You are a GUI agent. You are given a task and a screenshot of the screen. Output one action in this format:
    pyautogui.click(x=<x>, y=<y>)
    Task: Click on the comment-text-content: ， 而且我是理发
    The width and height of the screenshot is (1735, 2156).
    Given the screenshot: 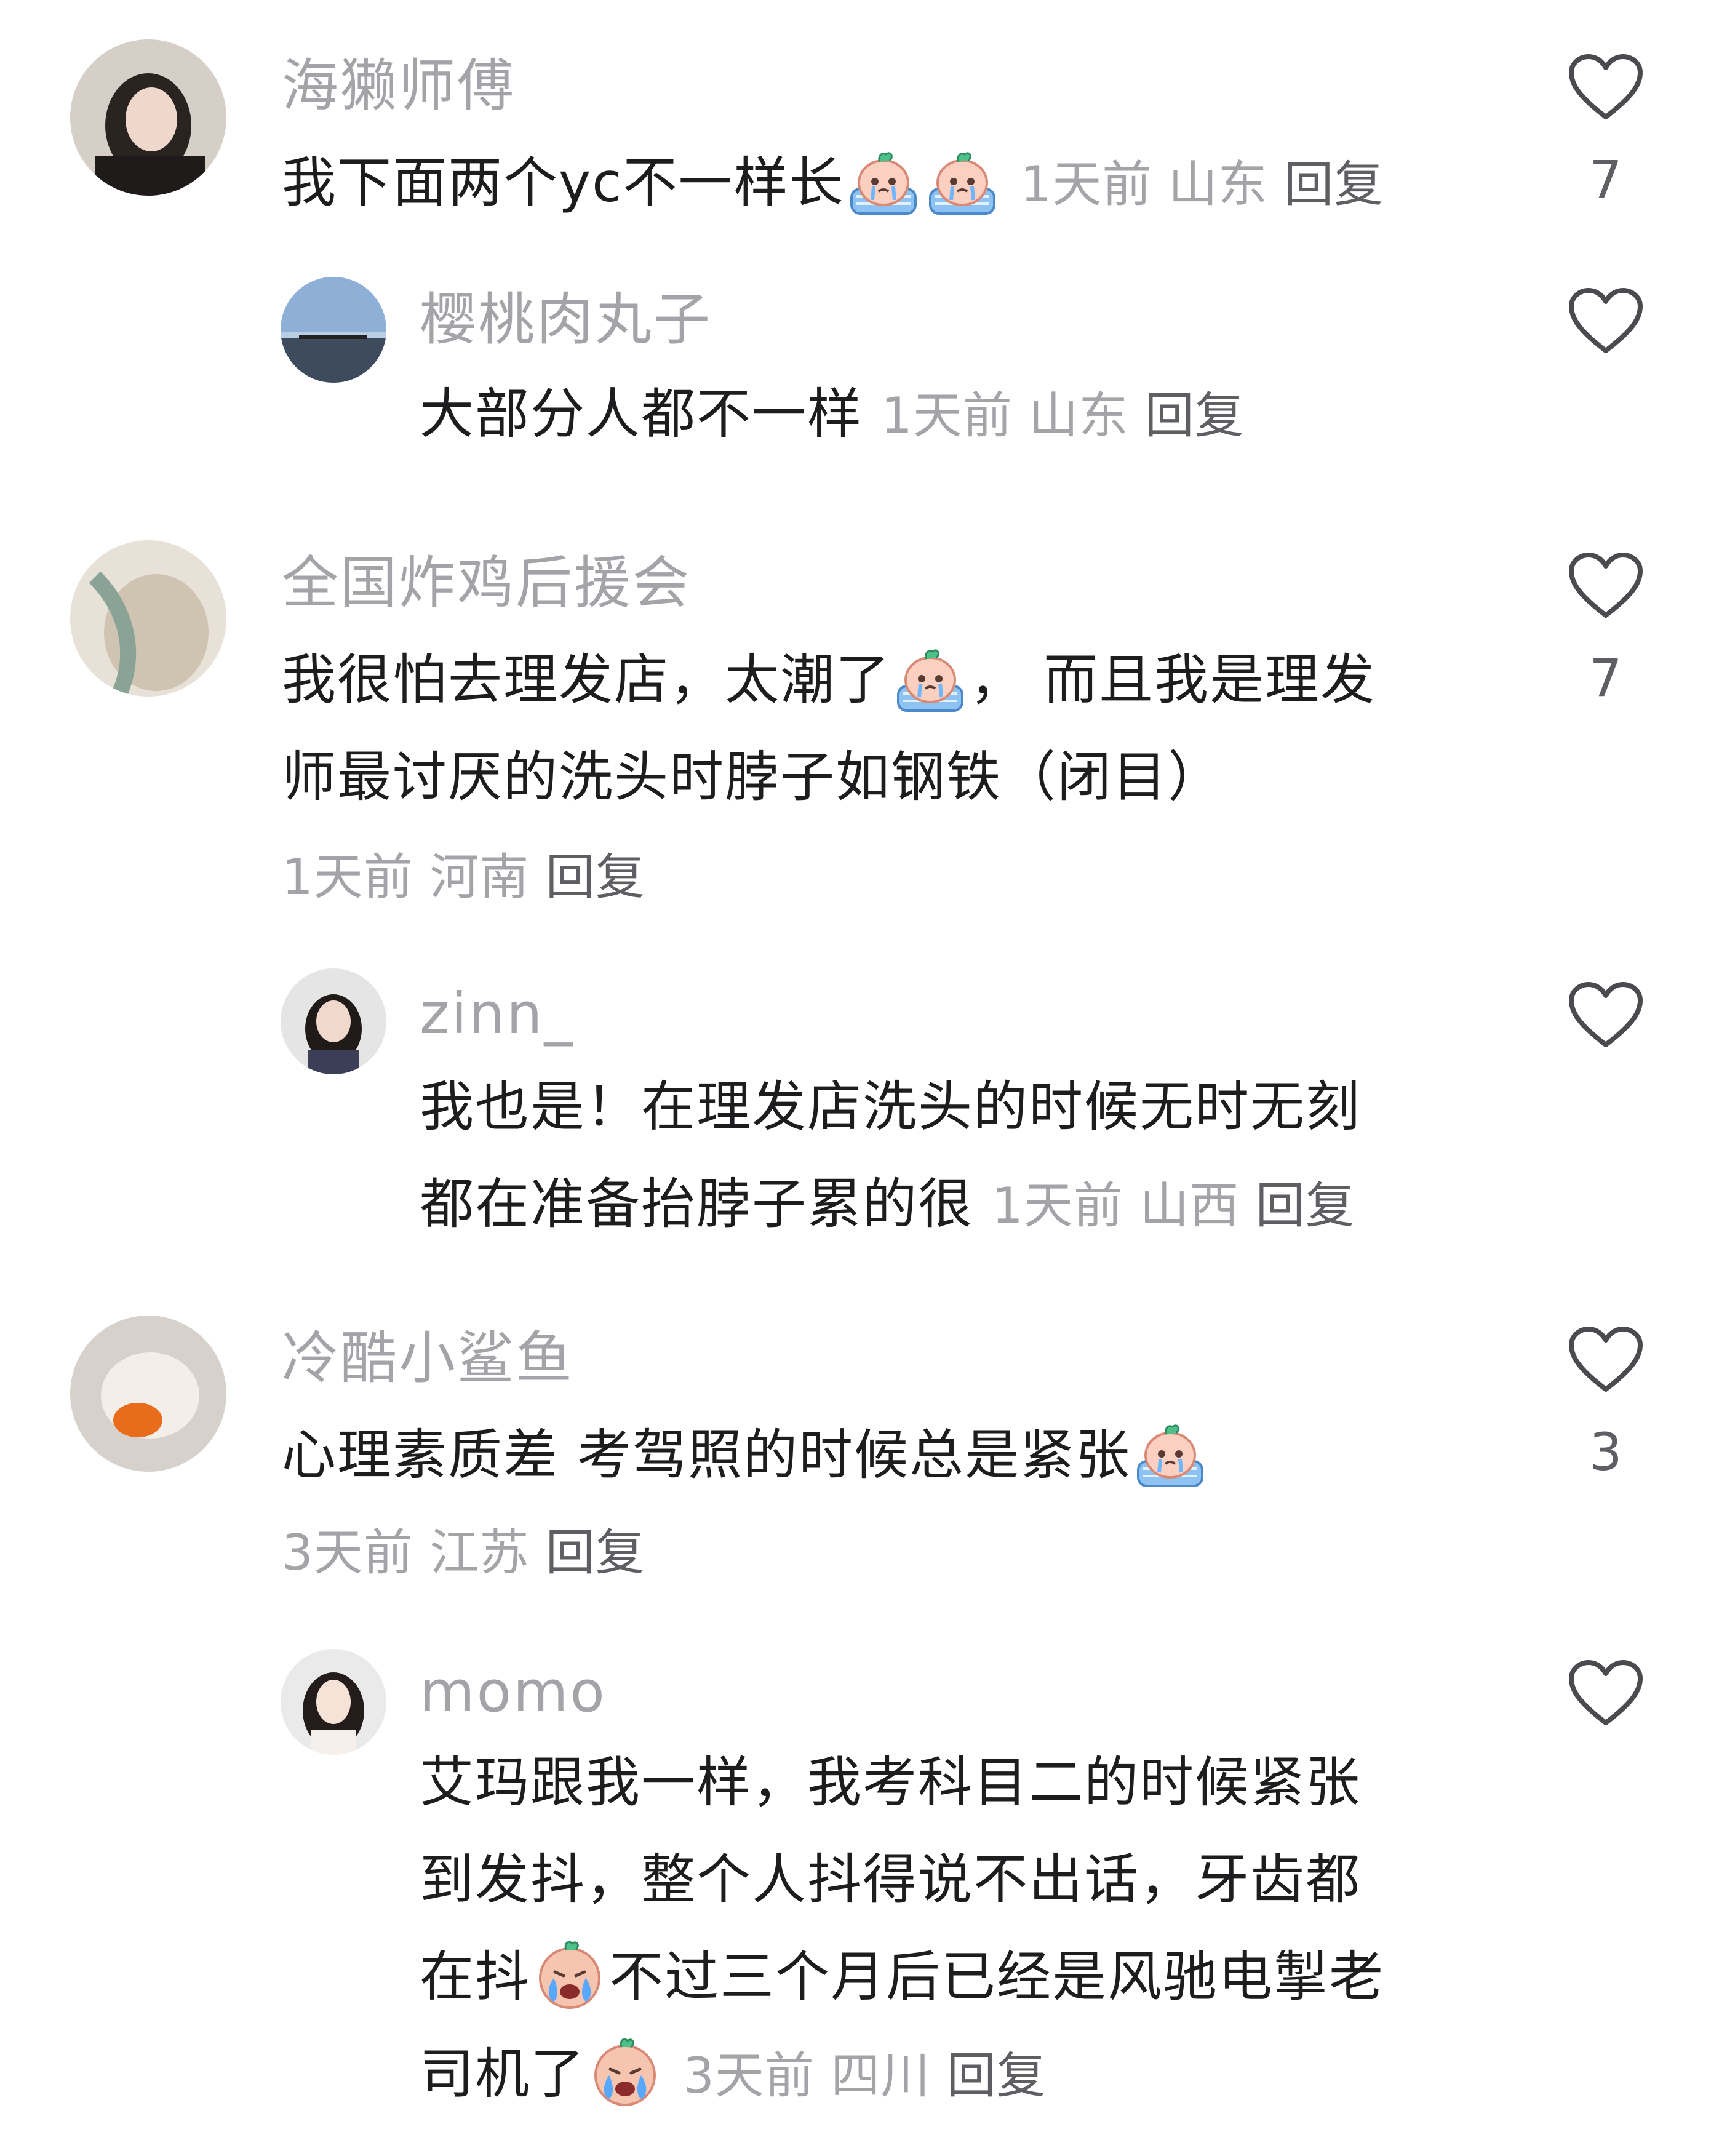 What is the action you would take?
    pyautogui.click(x=1173, y=679)
    